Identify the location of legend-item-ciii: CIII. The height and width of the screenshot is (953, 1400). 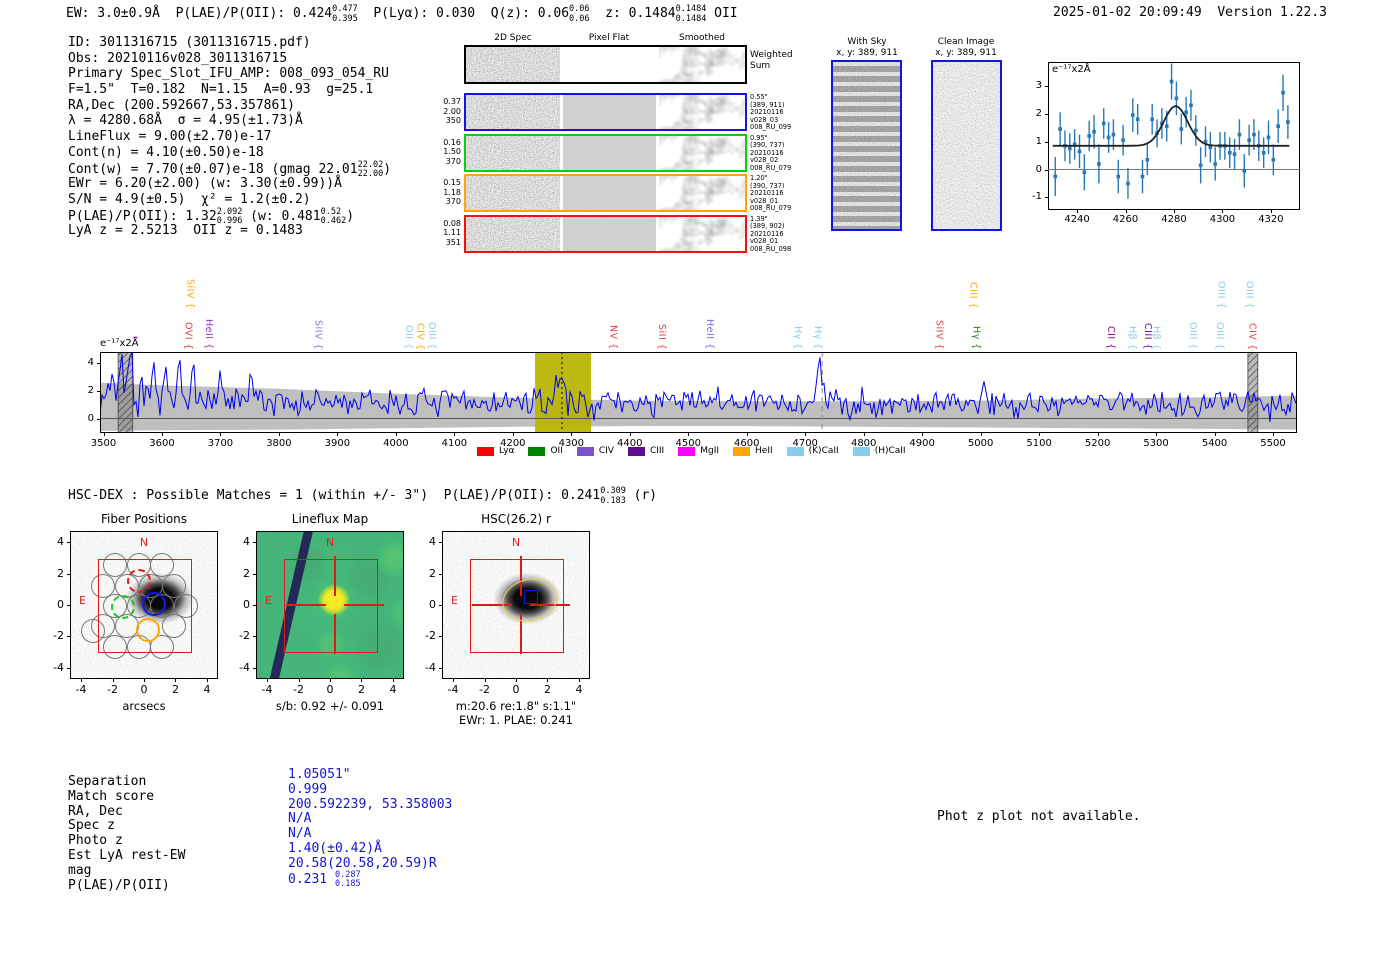
(645, 451).